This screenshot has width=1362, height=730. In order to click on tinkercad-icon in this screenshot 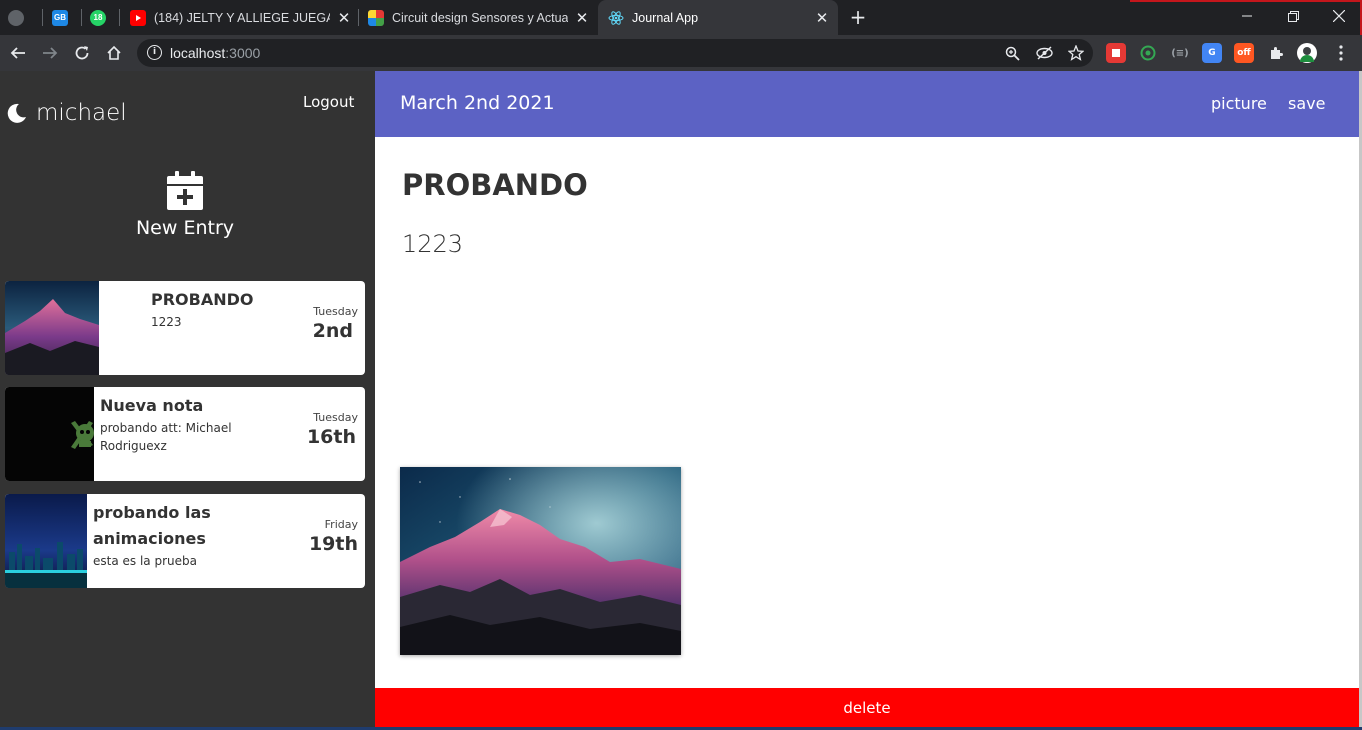, I will do `click(376, 17)`.